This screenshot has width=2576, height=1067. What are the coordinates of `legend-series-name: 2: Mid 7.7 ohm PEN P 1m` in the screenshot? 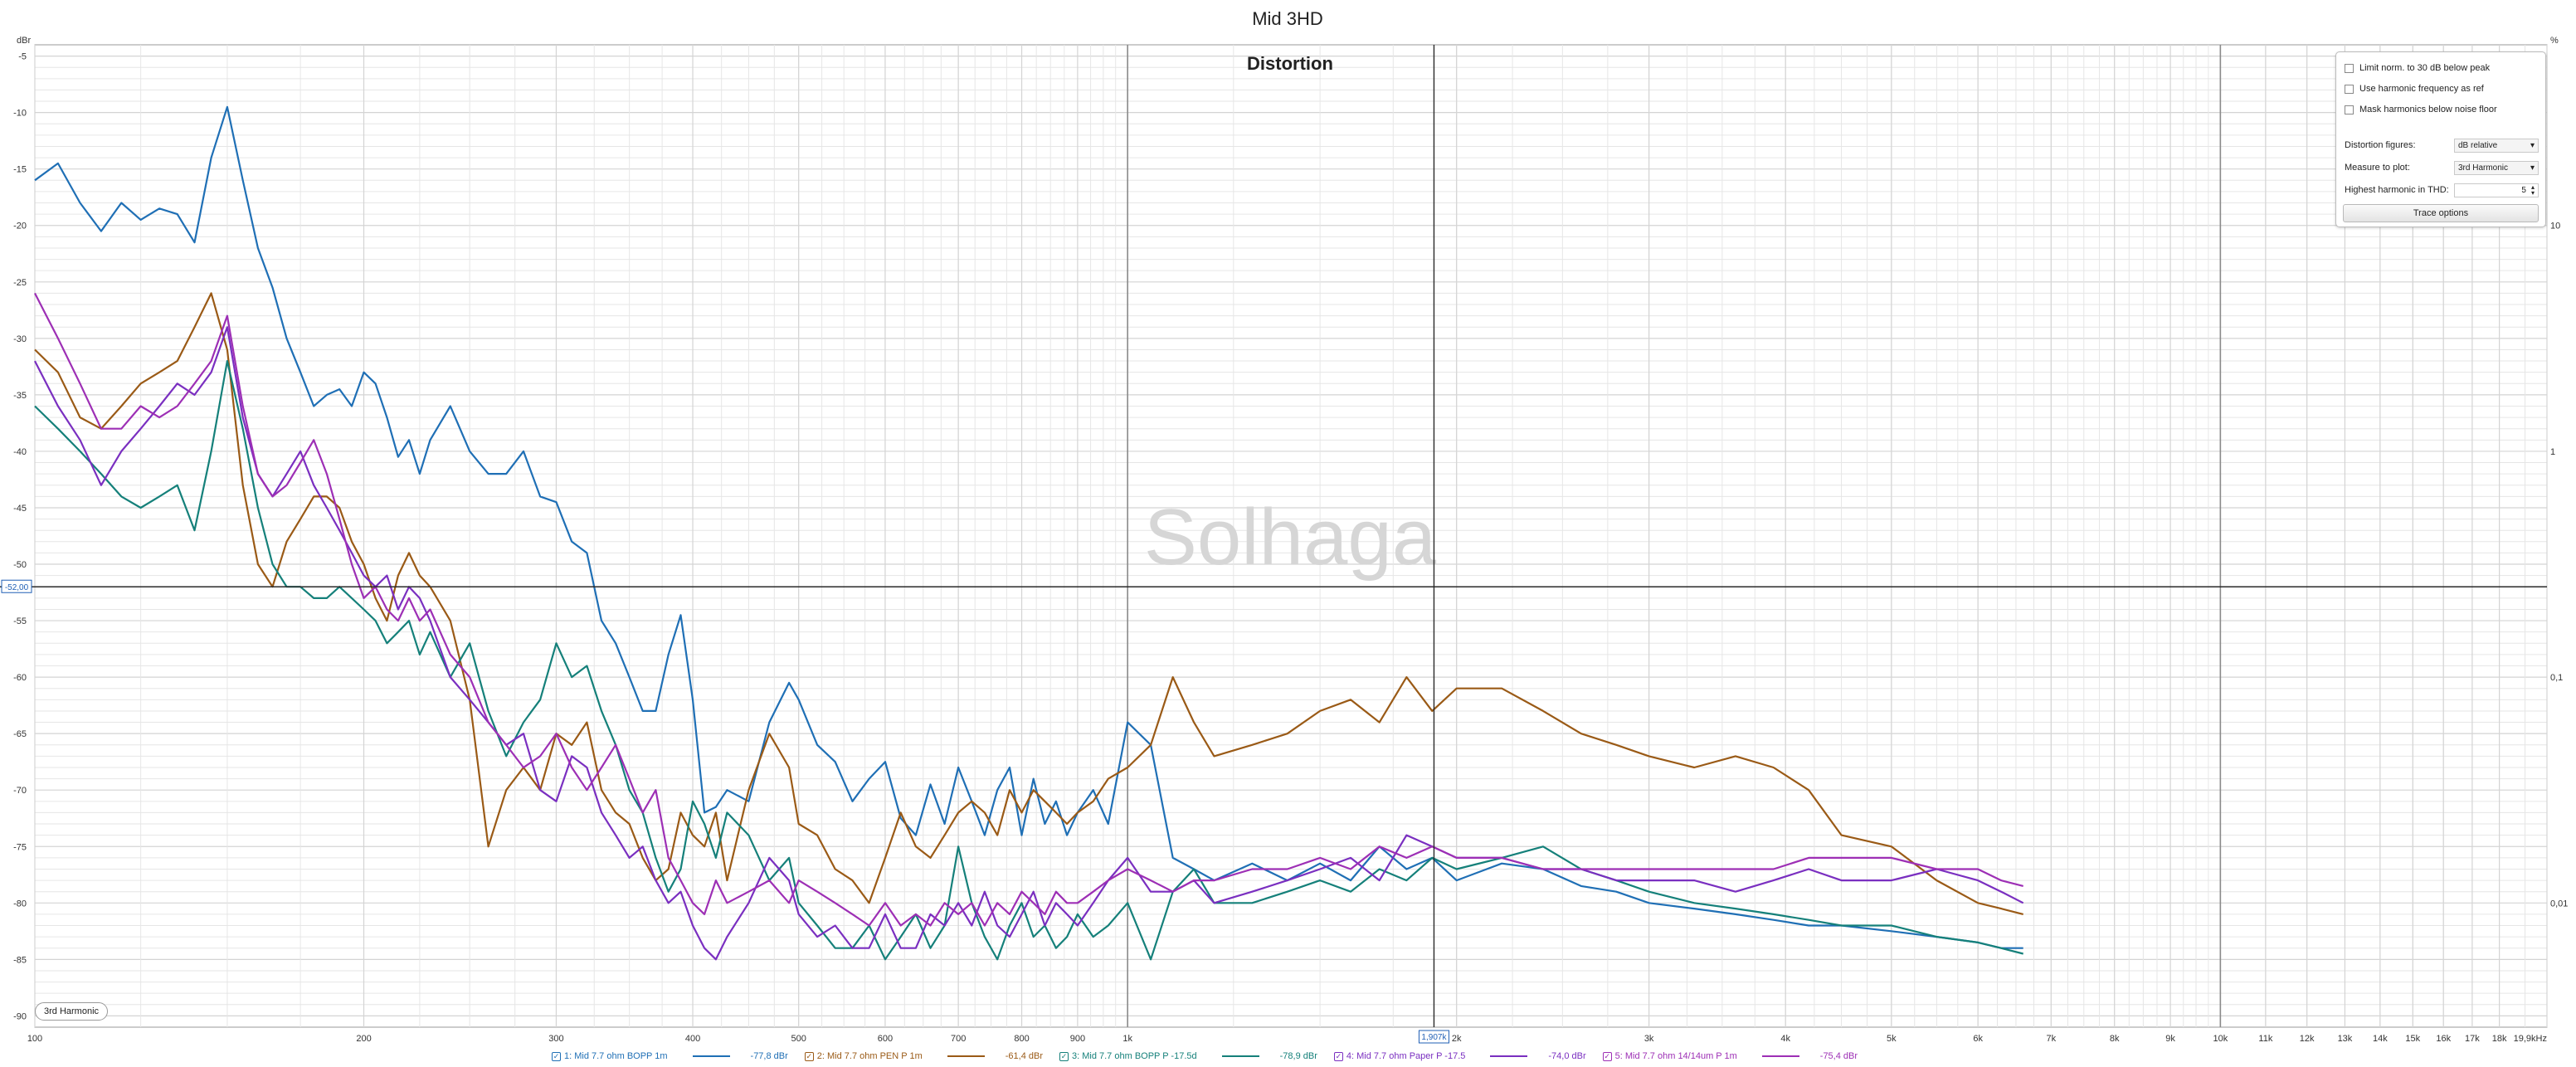 It's located at (869, 1056).